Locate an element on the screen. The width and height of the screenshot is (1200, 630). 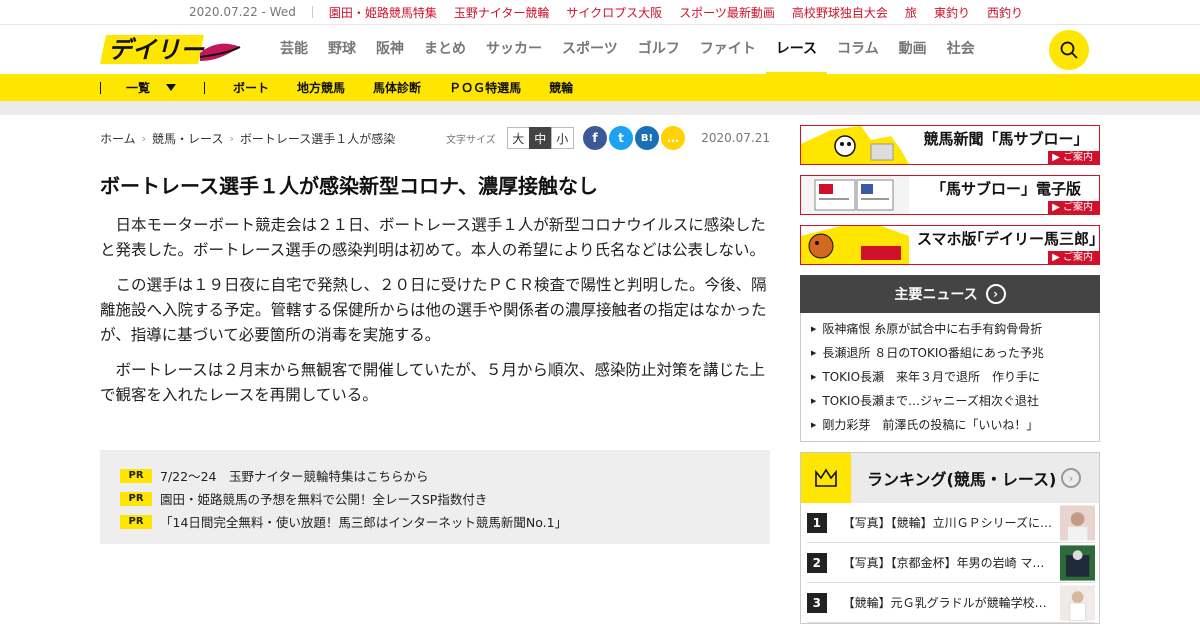
nav-society: 社会 is located at coordinates (961, 50).